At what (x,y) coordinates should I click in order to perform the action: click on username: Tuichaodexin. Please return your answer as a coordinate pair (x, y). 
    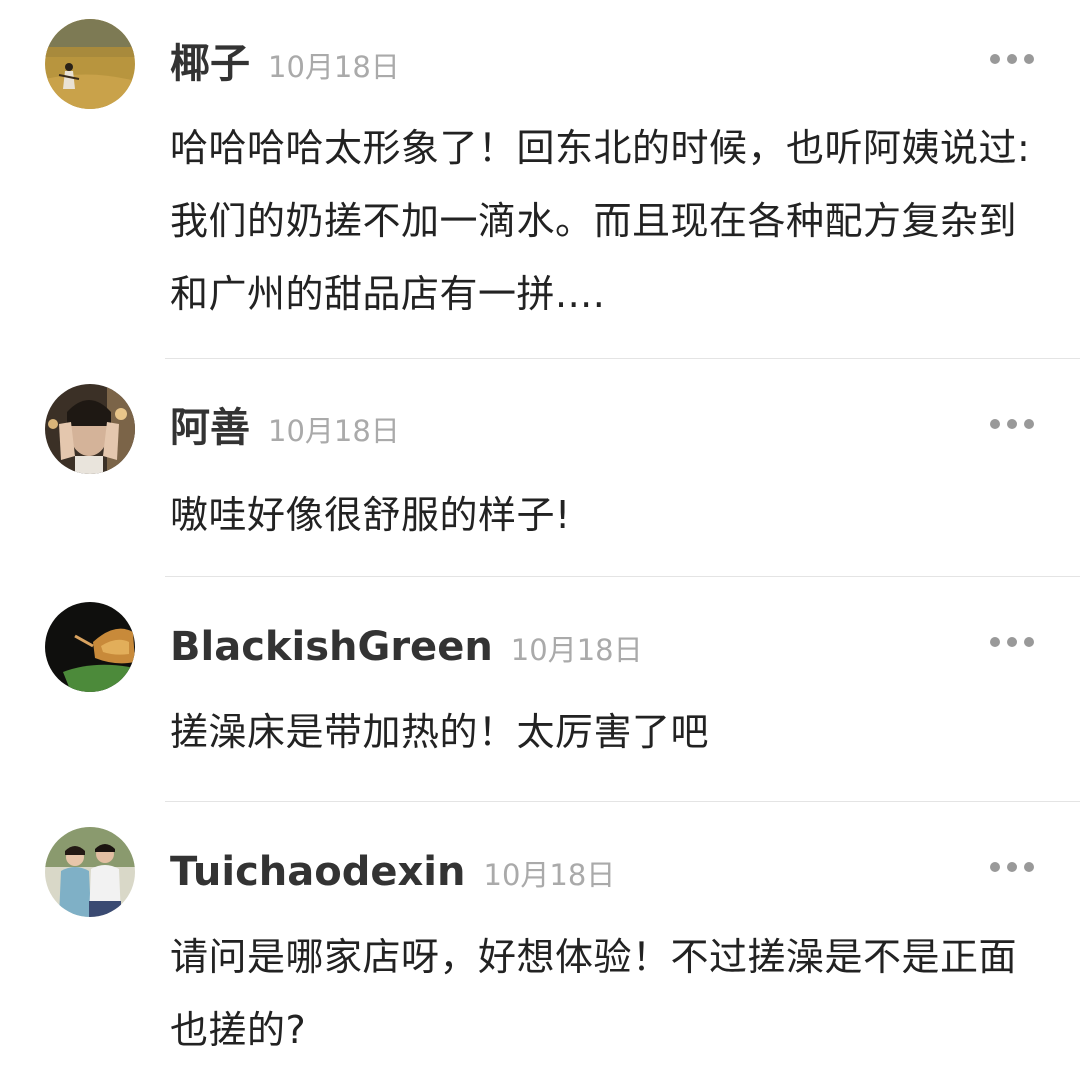
    Looking at the image, I should click on (318, 872).